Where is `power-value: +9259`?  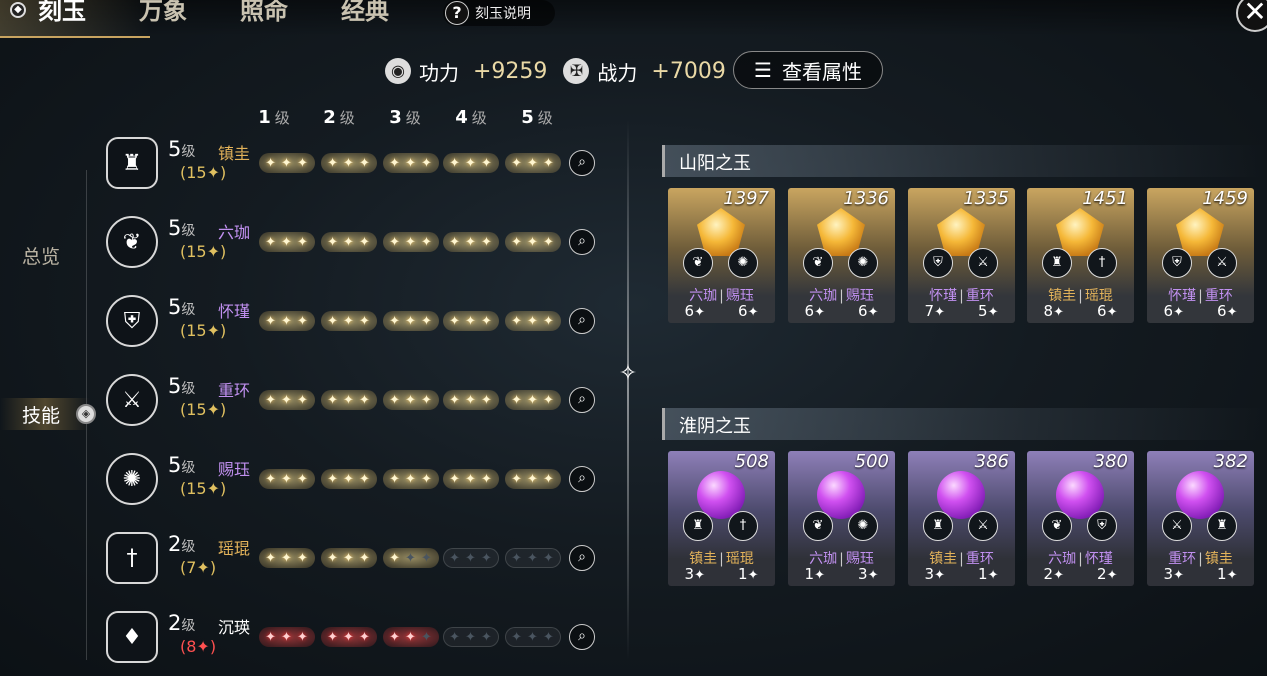 power-value: +9259 is located at coordinates (510, 71).